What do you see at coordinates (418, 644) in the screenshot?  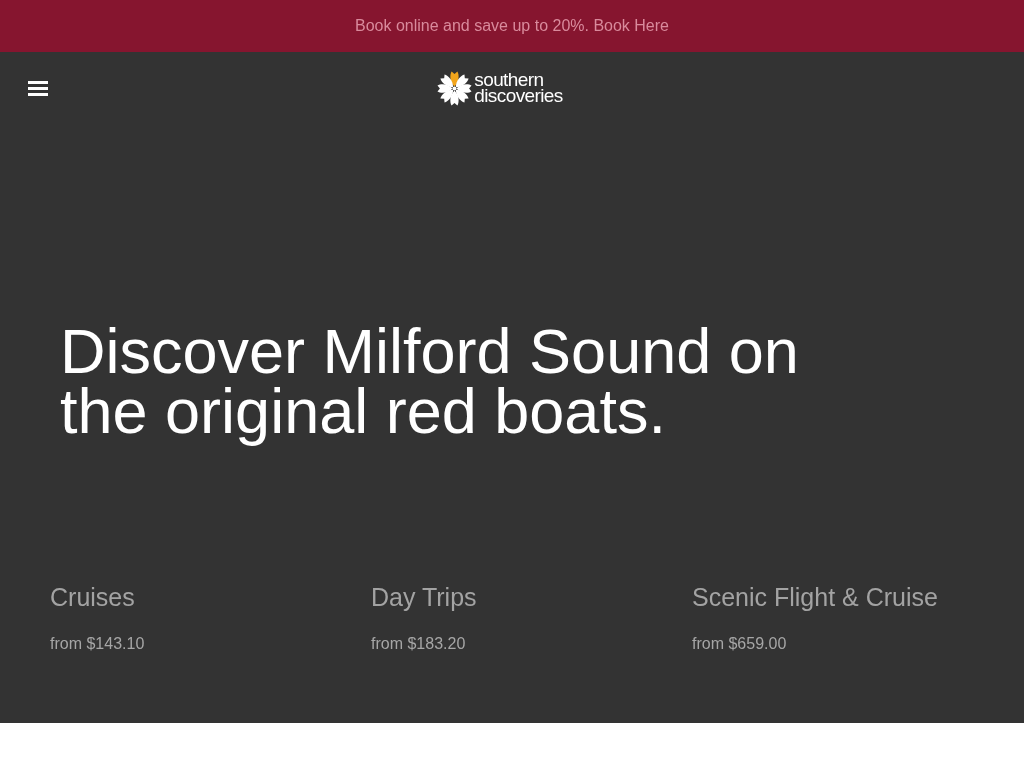 I see `price-text: from $183.20` at bounding box center [418, 644].